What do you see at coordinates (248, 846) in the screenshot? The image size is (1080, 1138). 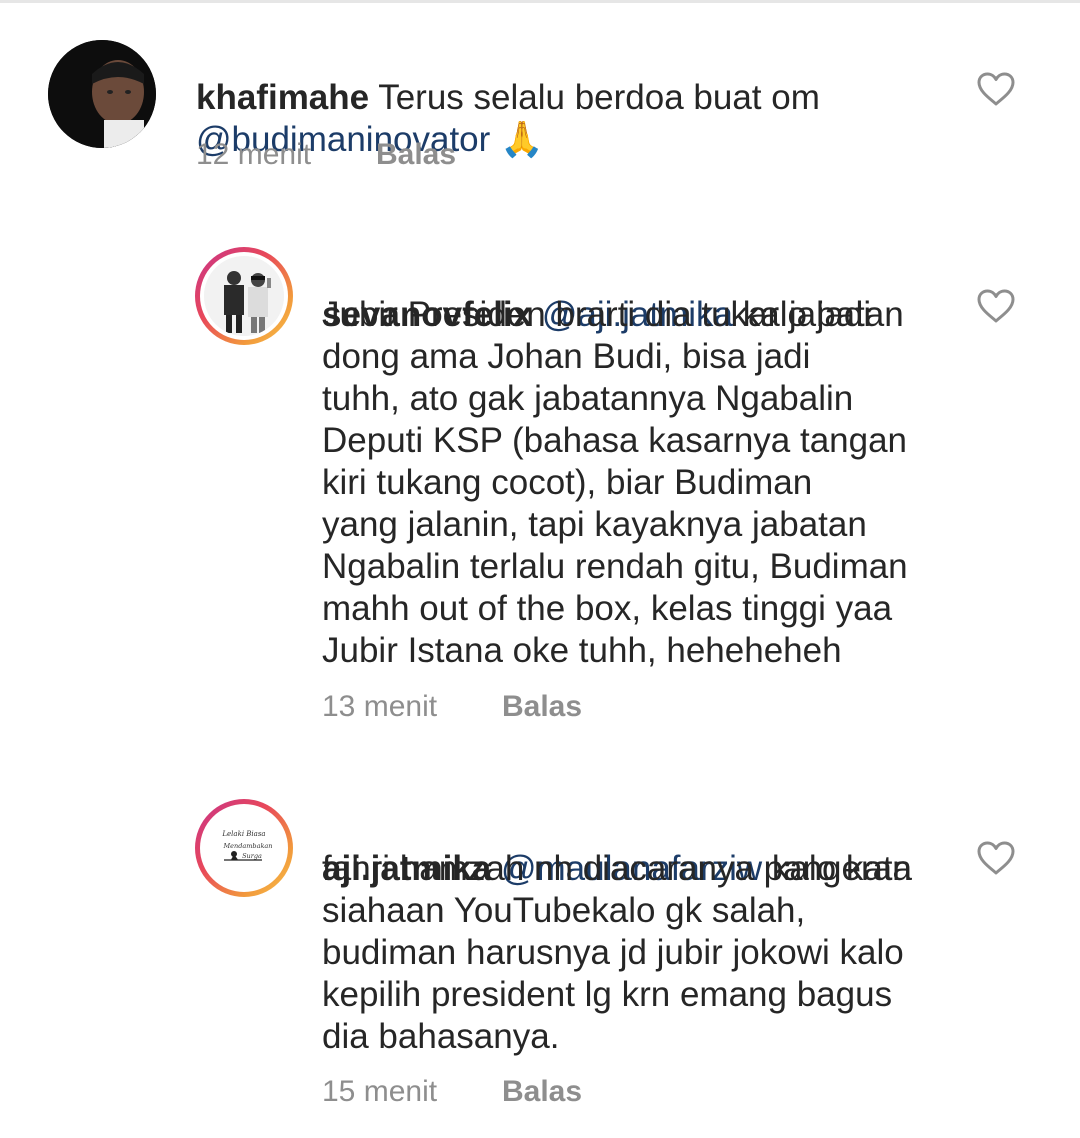 I see `svg-text: Mendambakan` at bounding box center [248, 846].